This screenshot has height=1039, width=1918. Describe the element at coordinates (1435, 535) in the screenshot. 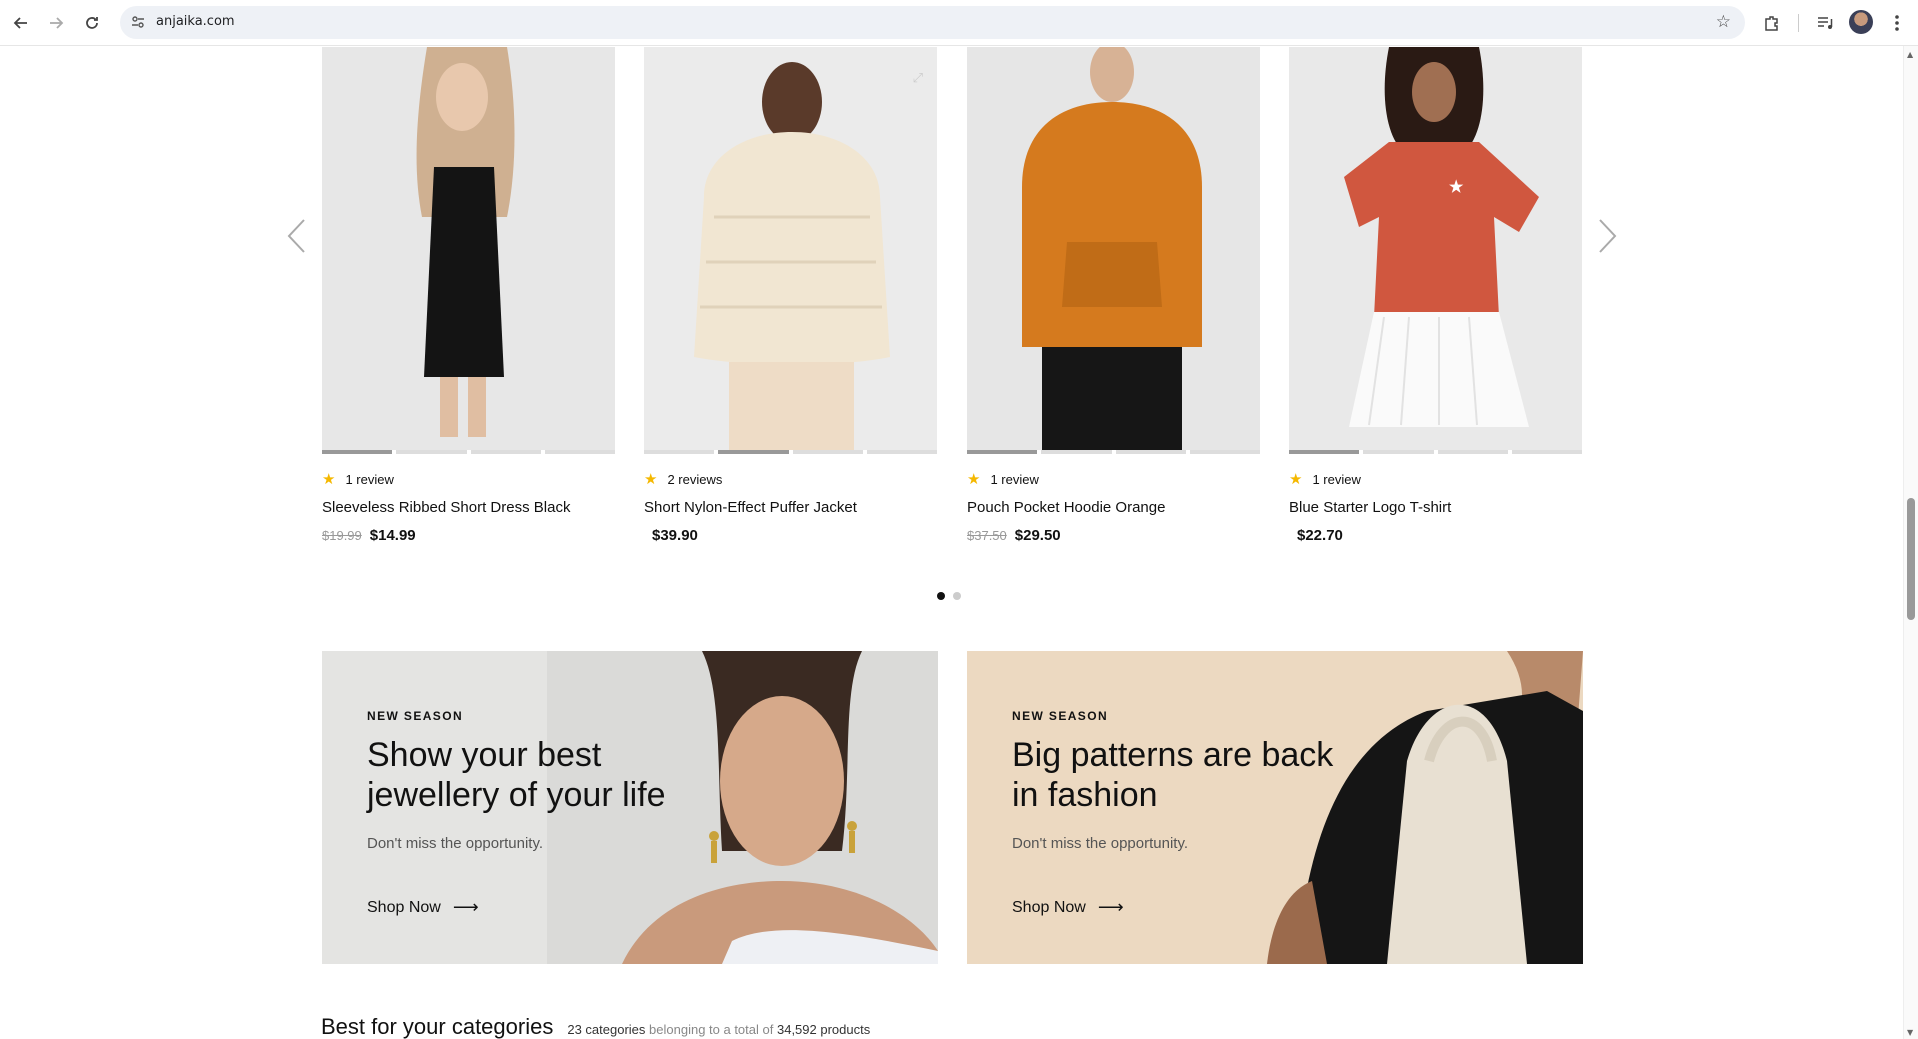

I see `product-price: $22.70` at that location.